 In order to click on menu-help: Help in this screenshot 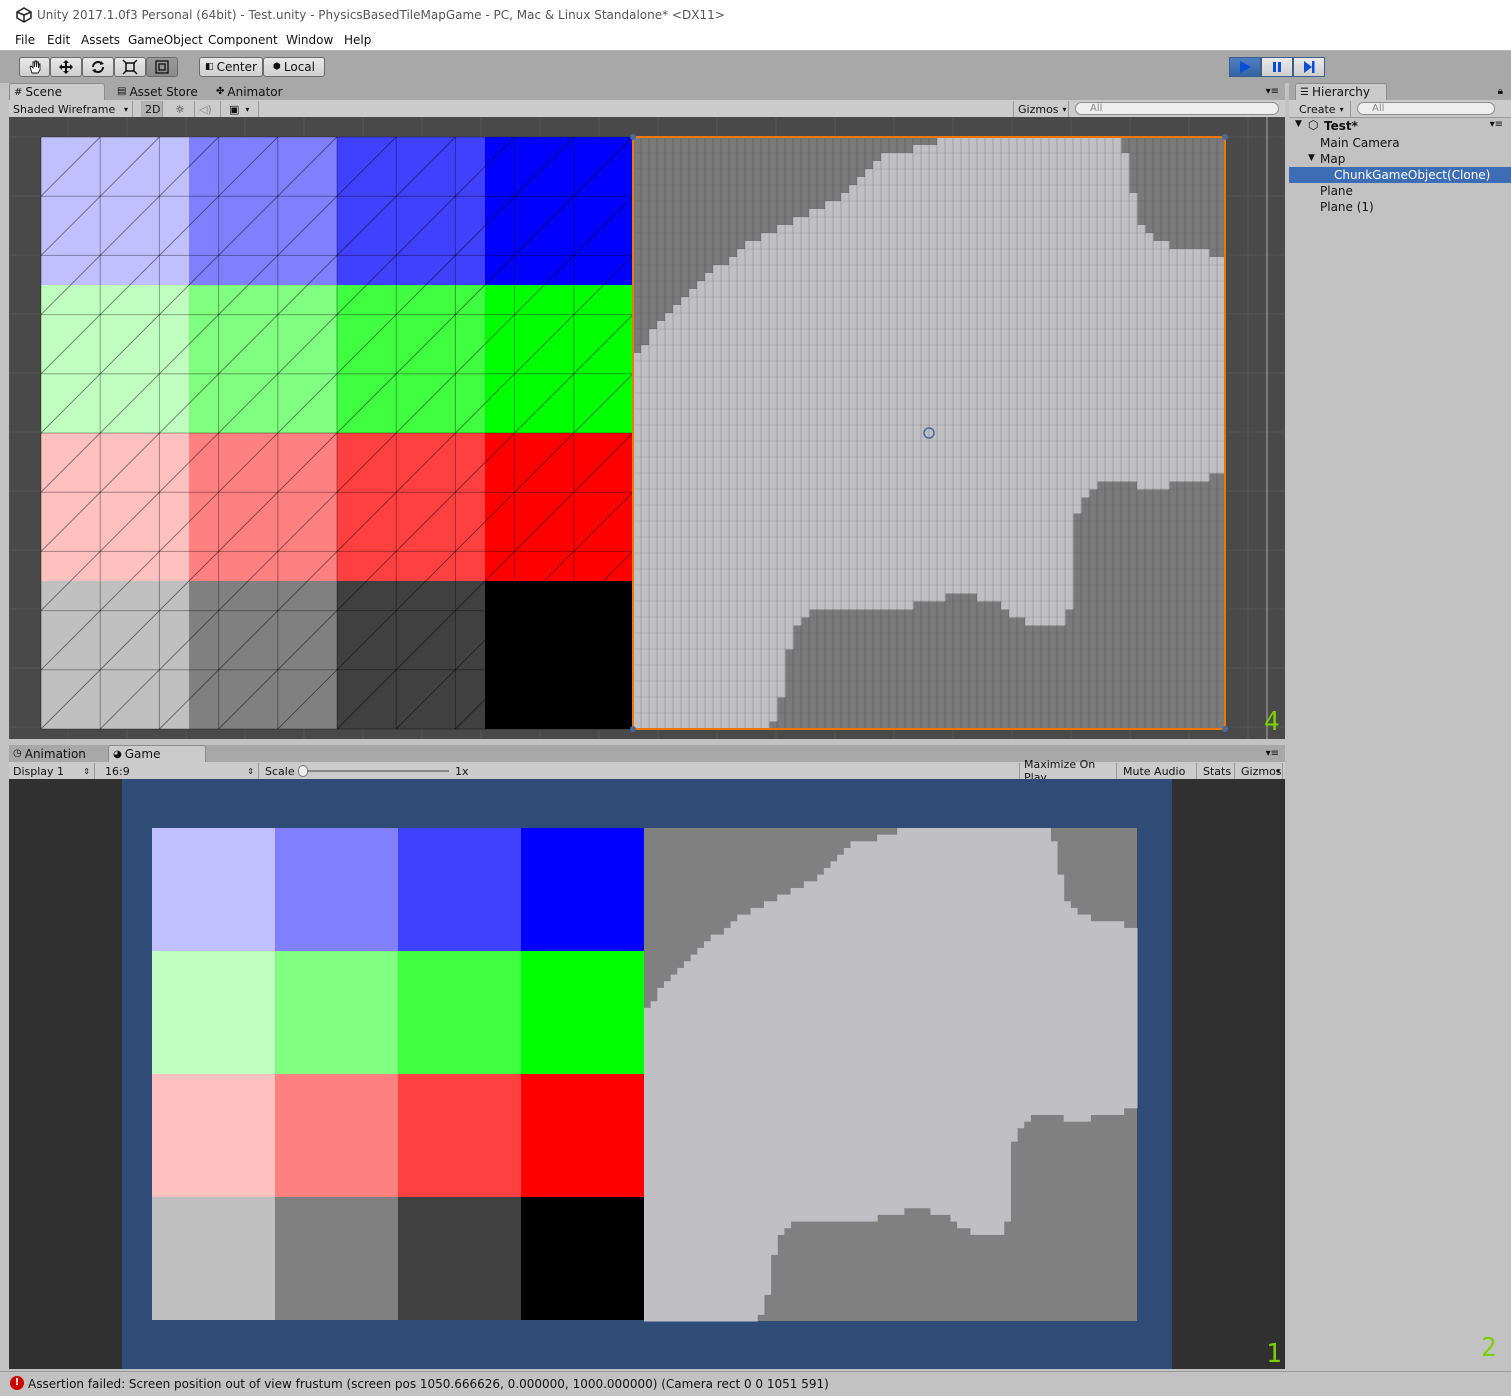, I will do `click(357, 40)`.